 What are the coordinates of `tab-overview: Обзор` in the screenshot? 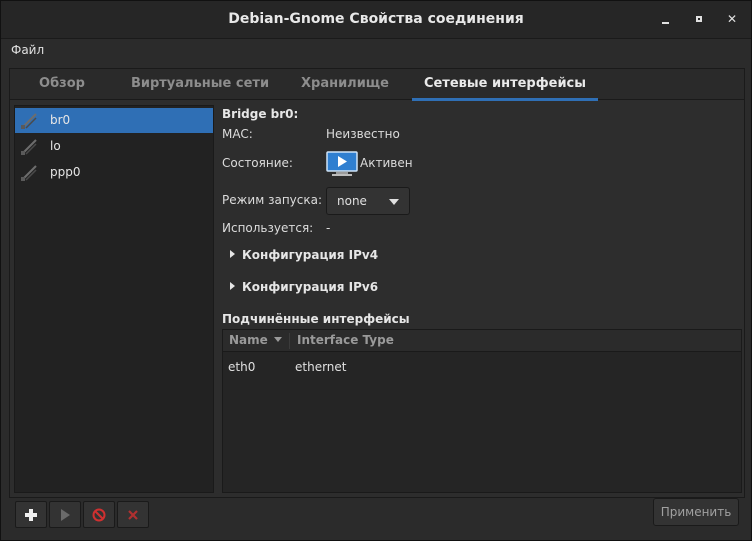 It's located at (62, 84).